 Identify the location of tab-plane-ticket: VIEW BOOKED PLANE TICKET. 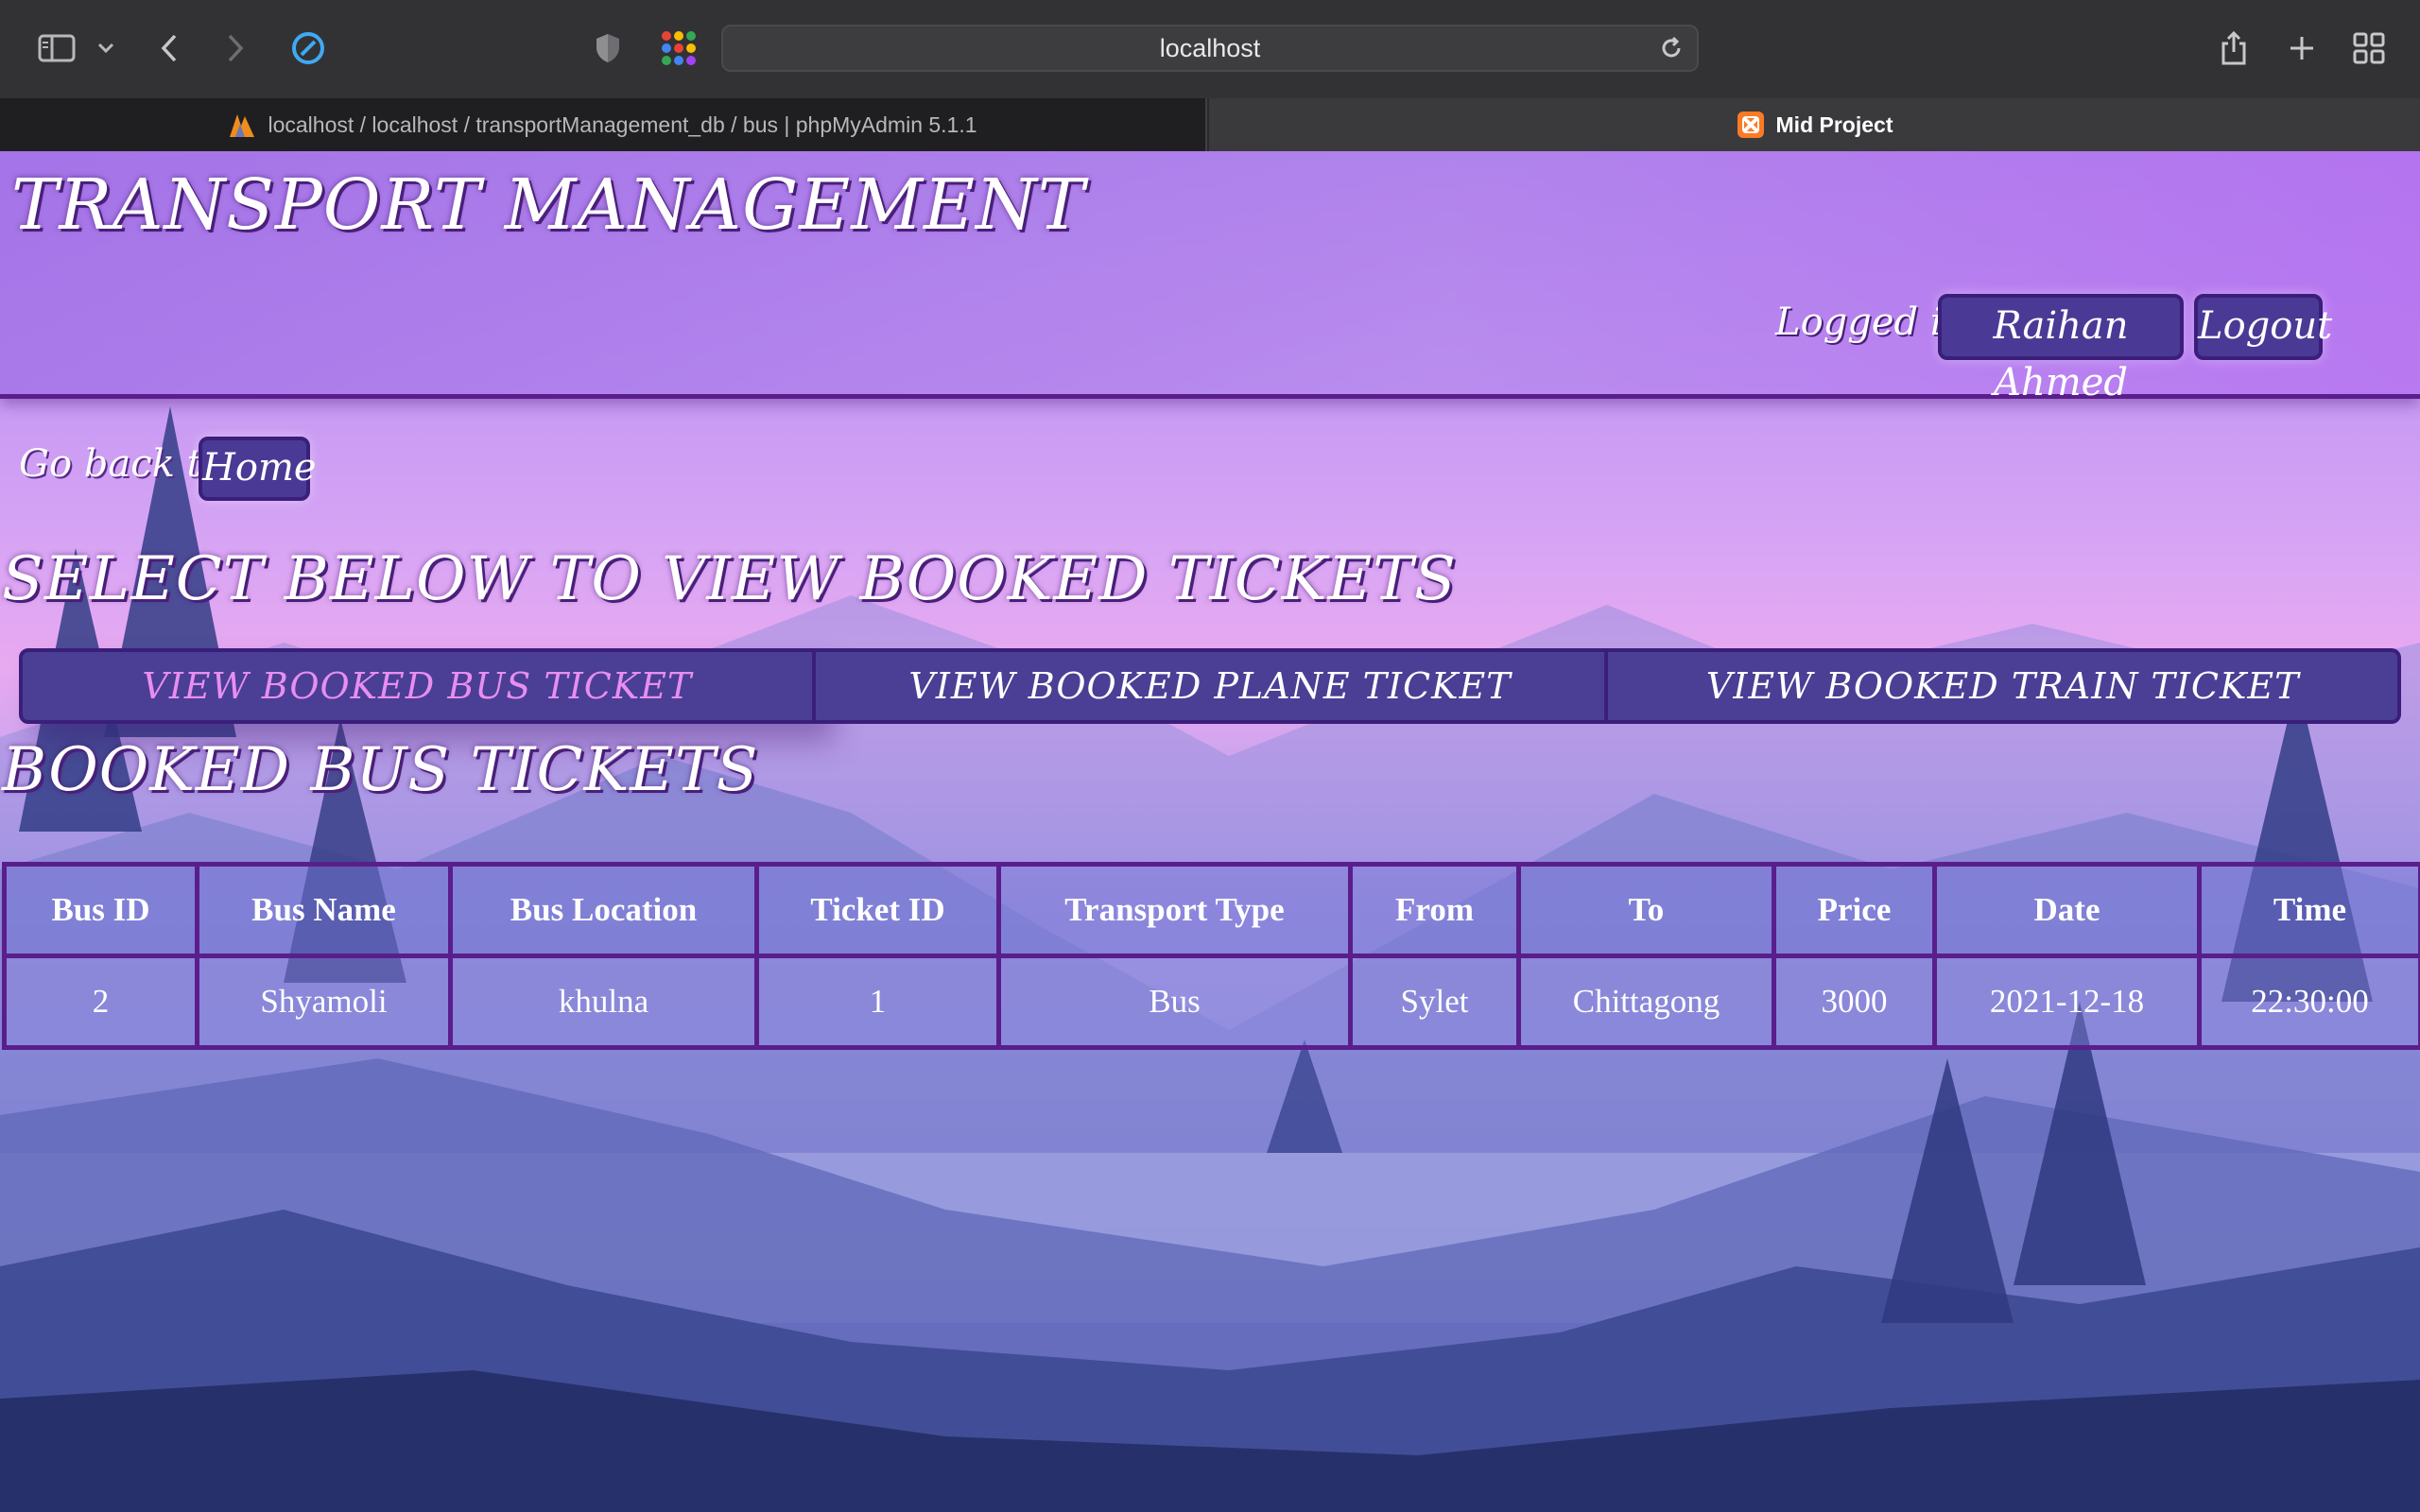
(1212, 686).